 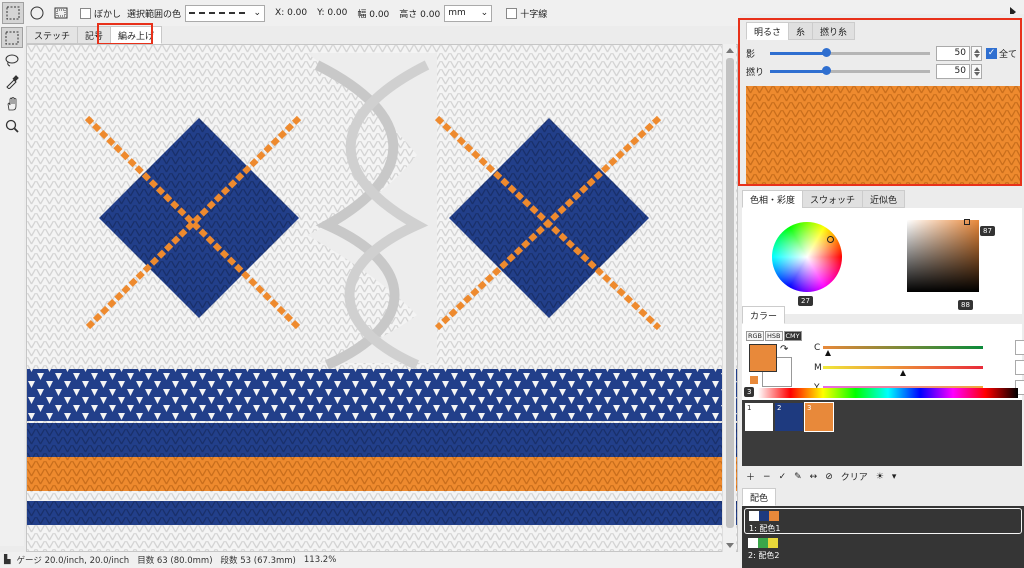 What do you see at coordinates (830, 239) in the screenshot?
I see `hue-handle` at bounding box center [830, 239].